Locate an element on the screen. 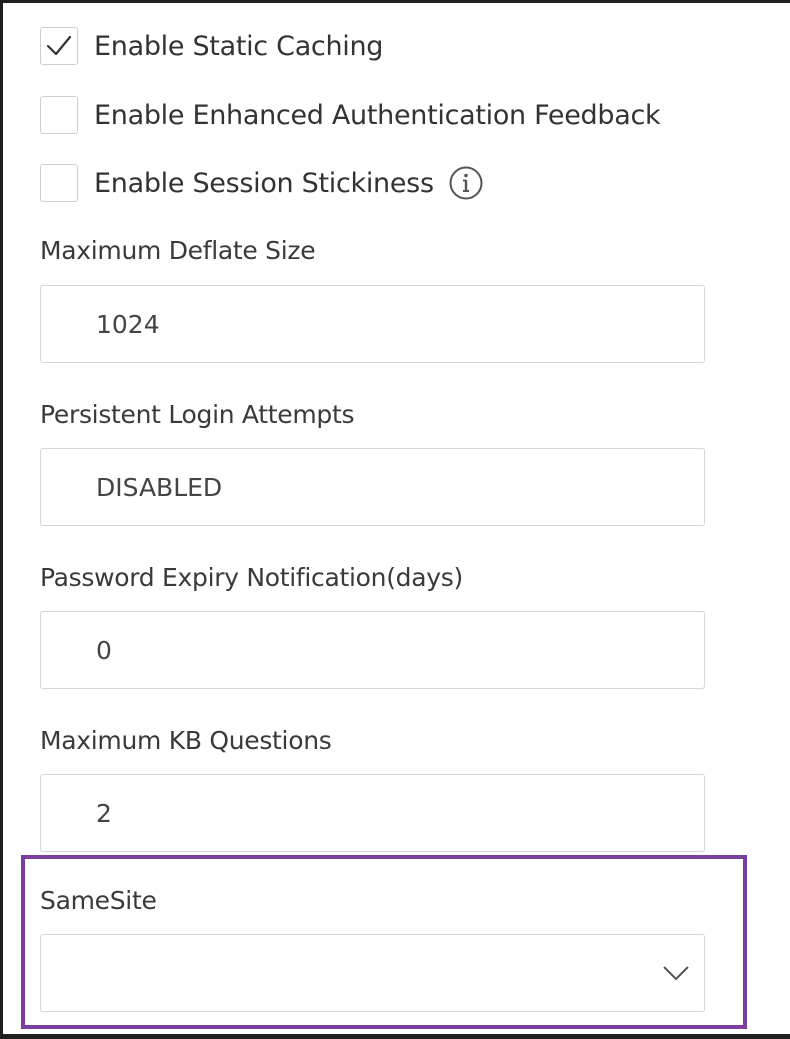 The image size is (790, 1039). enhanced-auth-feedback-checkbox is located at coordinates (59, 115).